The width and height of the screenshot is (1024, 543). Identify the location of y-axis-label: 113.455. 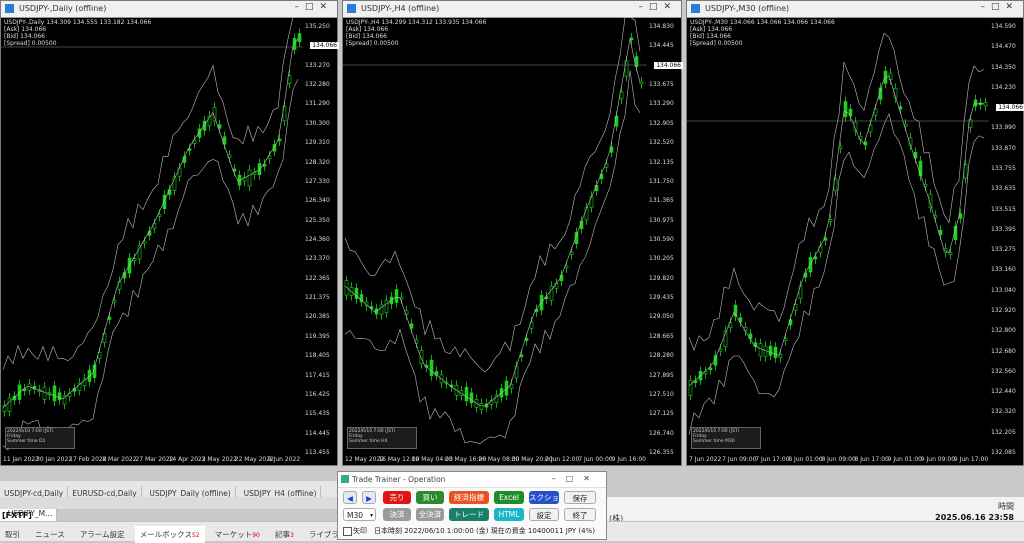
(317, 452).